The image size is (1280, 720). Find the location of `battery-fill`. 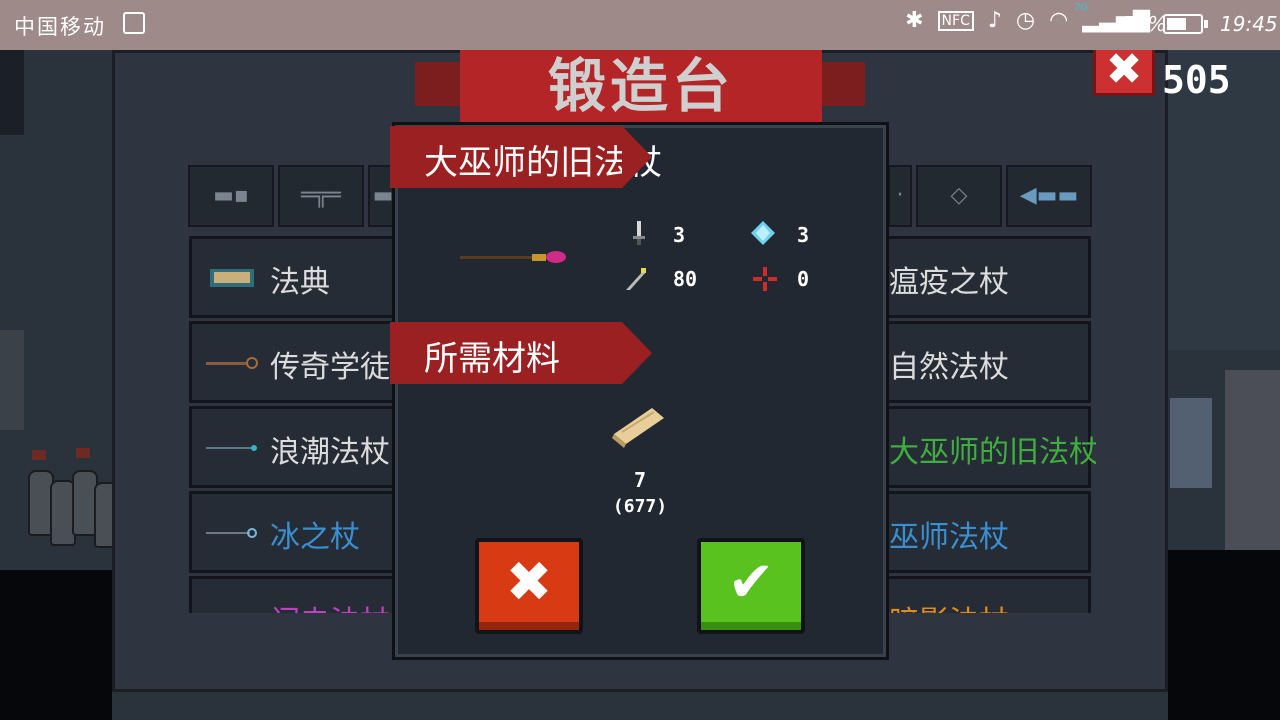

battery-fill is located at coordinates (1176, 24).